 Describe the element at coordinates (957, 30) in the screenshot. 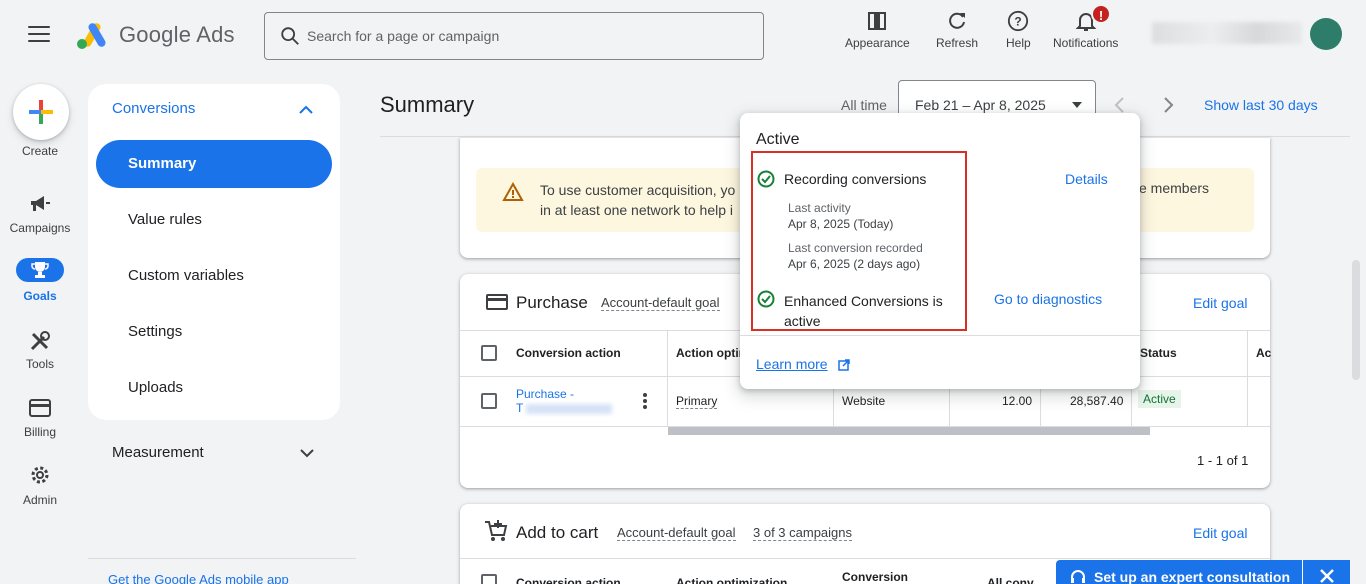

I see `refresh-button: Refresh` at that location.